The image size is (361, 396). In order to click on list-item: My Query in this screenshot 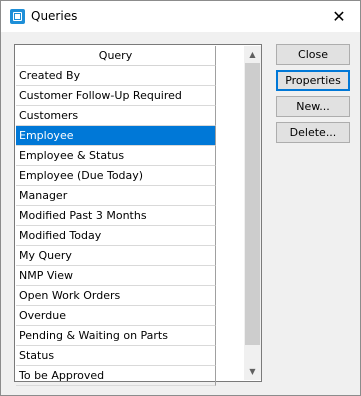, I will do `click(116, 256)`.